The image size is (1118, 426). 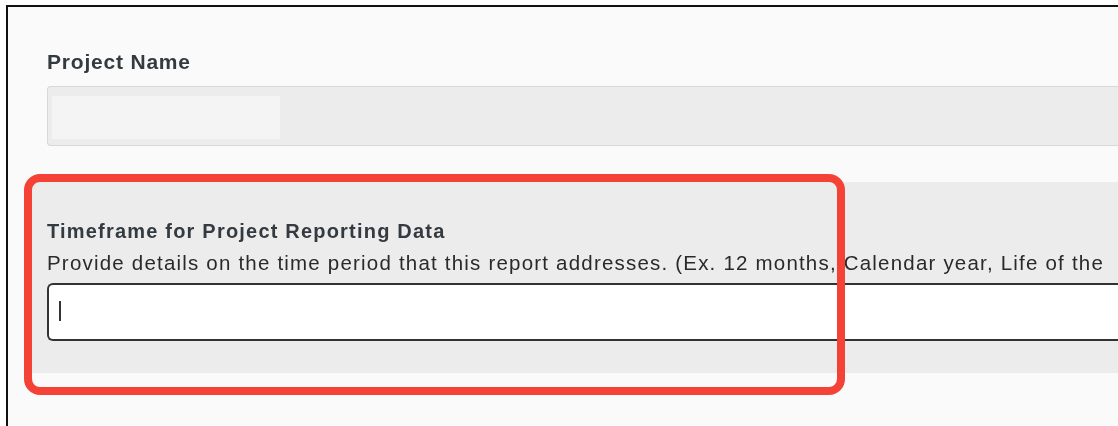 What do you see at coordinates (582, 312) in the screenshot?
I see `input-field` at bounding box center [582, 312].